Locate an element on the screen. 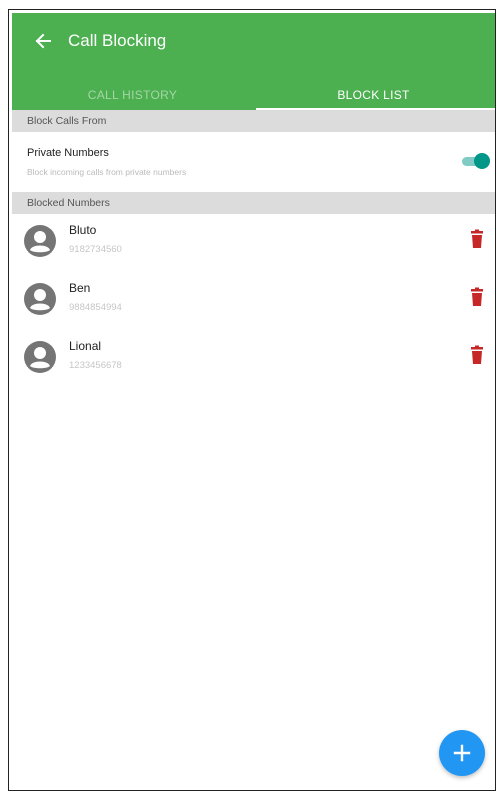 This screenshot has width=498, height=794. section-header-block-calls-from: Block Calls From is located at coordinates (253, 121).